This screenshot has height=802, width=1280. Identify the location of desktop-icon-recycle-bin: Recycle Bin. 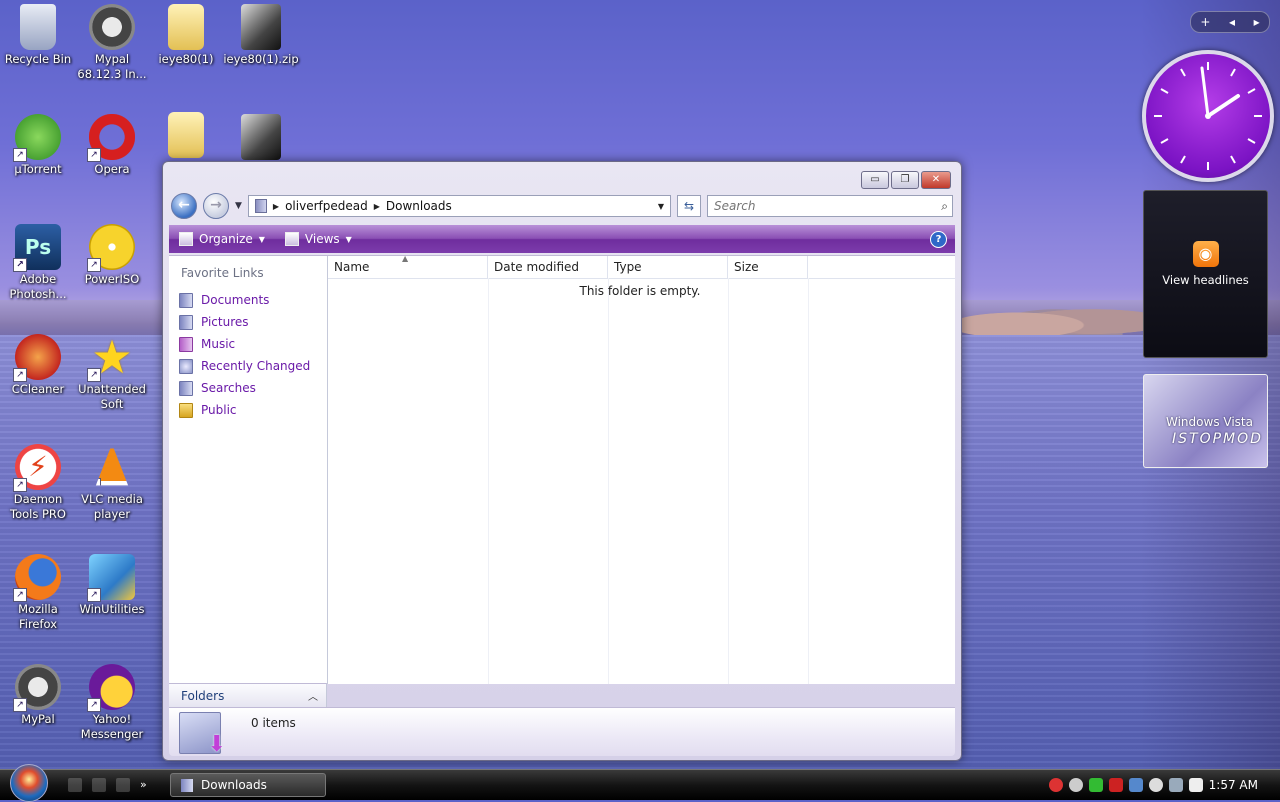
(38, 35).